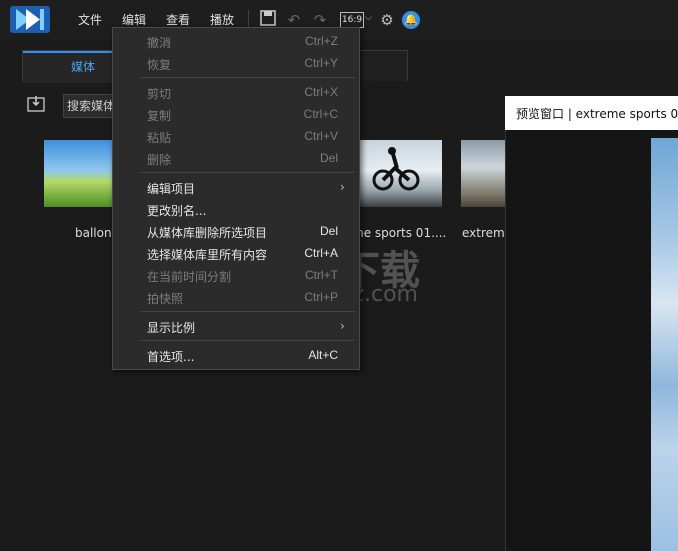 This screenshot has width=678, height=551. I want to click on shortcut-split: Ctrl+T, so click(321, 275).